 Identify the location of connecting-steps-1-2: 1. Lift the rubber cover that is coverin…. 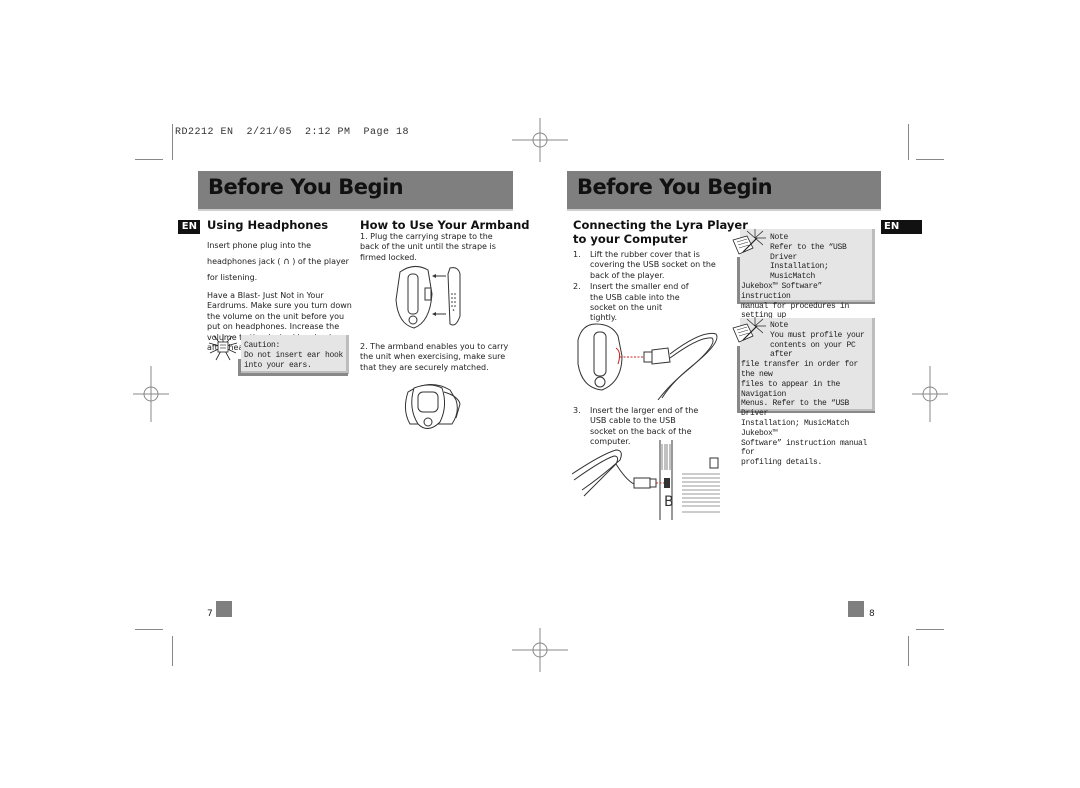
(645, 287).